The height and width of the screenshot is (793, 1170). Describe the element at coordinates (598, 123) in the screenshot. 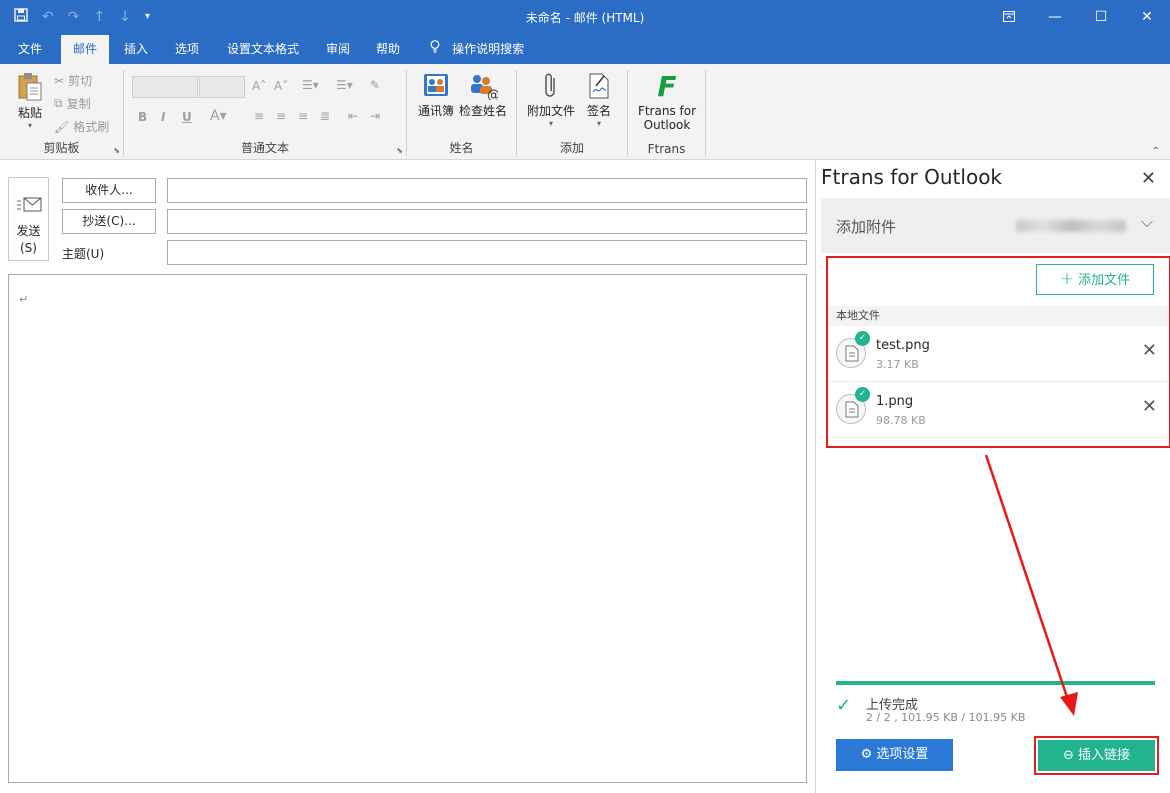

I see `signature-dropdown-icon: ▾` at that location.